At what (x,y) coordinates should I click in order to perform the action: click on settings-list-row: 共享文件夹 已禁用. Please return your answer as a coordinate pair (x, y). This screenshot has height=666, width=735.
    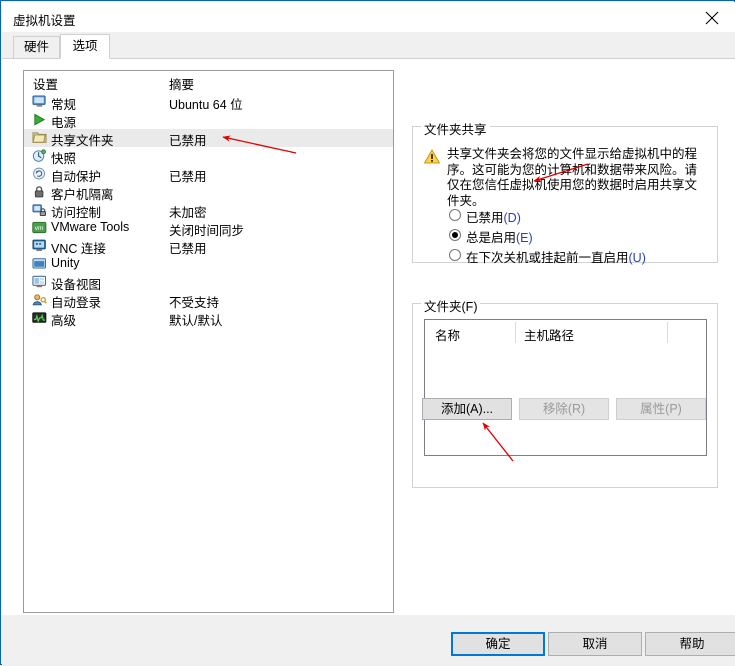
    Looking at the image, I should click on (208, 138).